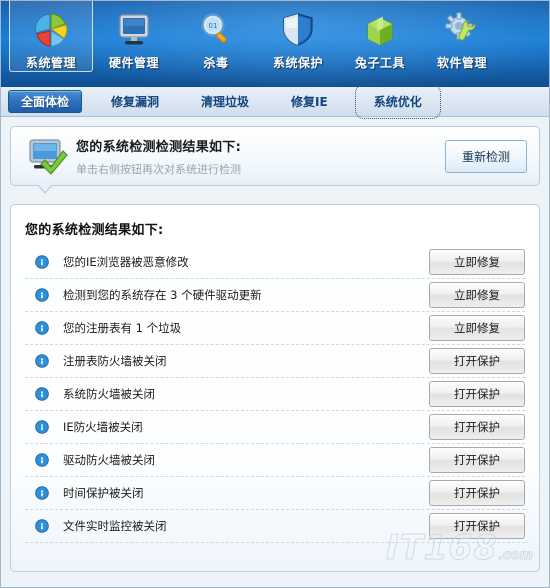  I want to click on tab-bar: 全面体检 修复漏洞 清理垃圾 修复IE 系统优化, so click(275, 101).